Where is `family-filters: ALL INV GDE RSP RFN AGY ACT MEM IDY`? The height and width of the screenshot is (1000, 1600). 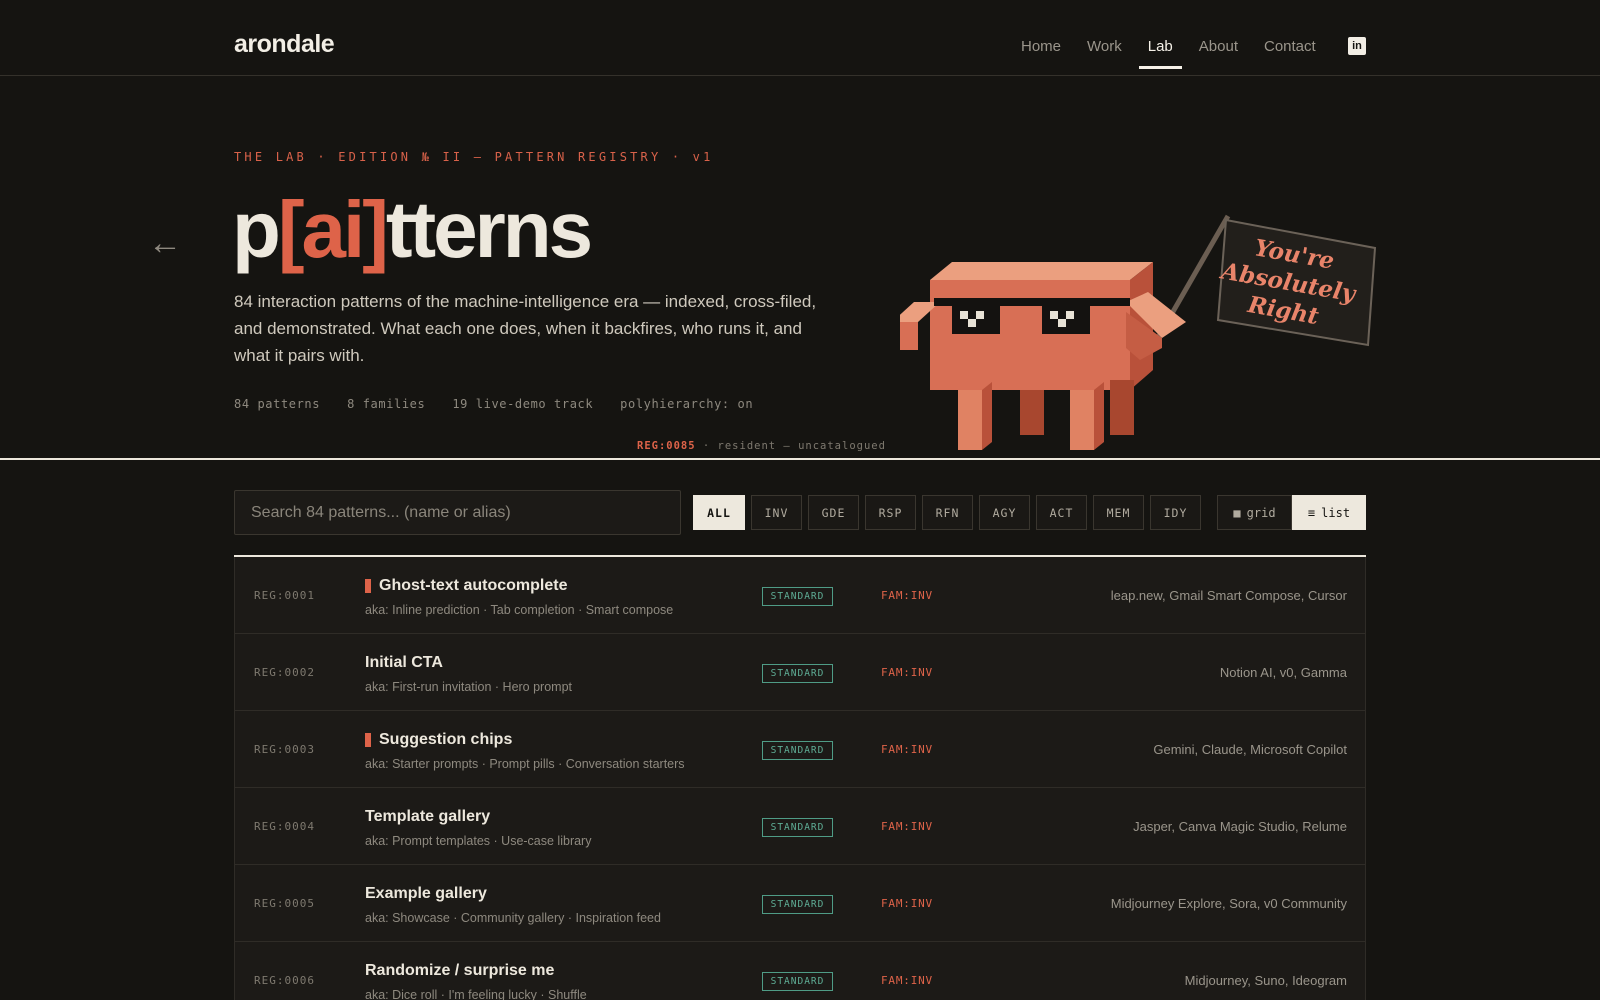
family-filters: ALL INV GDE RSP RFN AGY ACT MEM IDY is located at coordinates (950, 512).